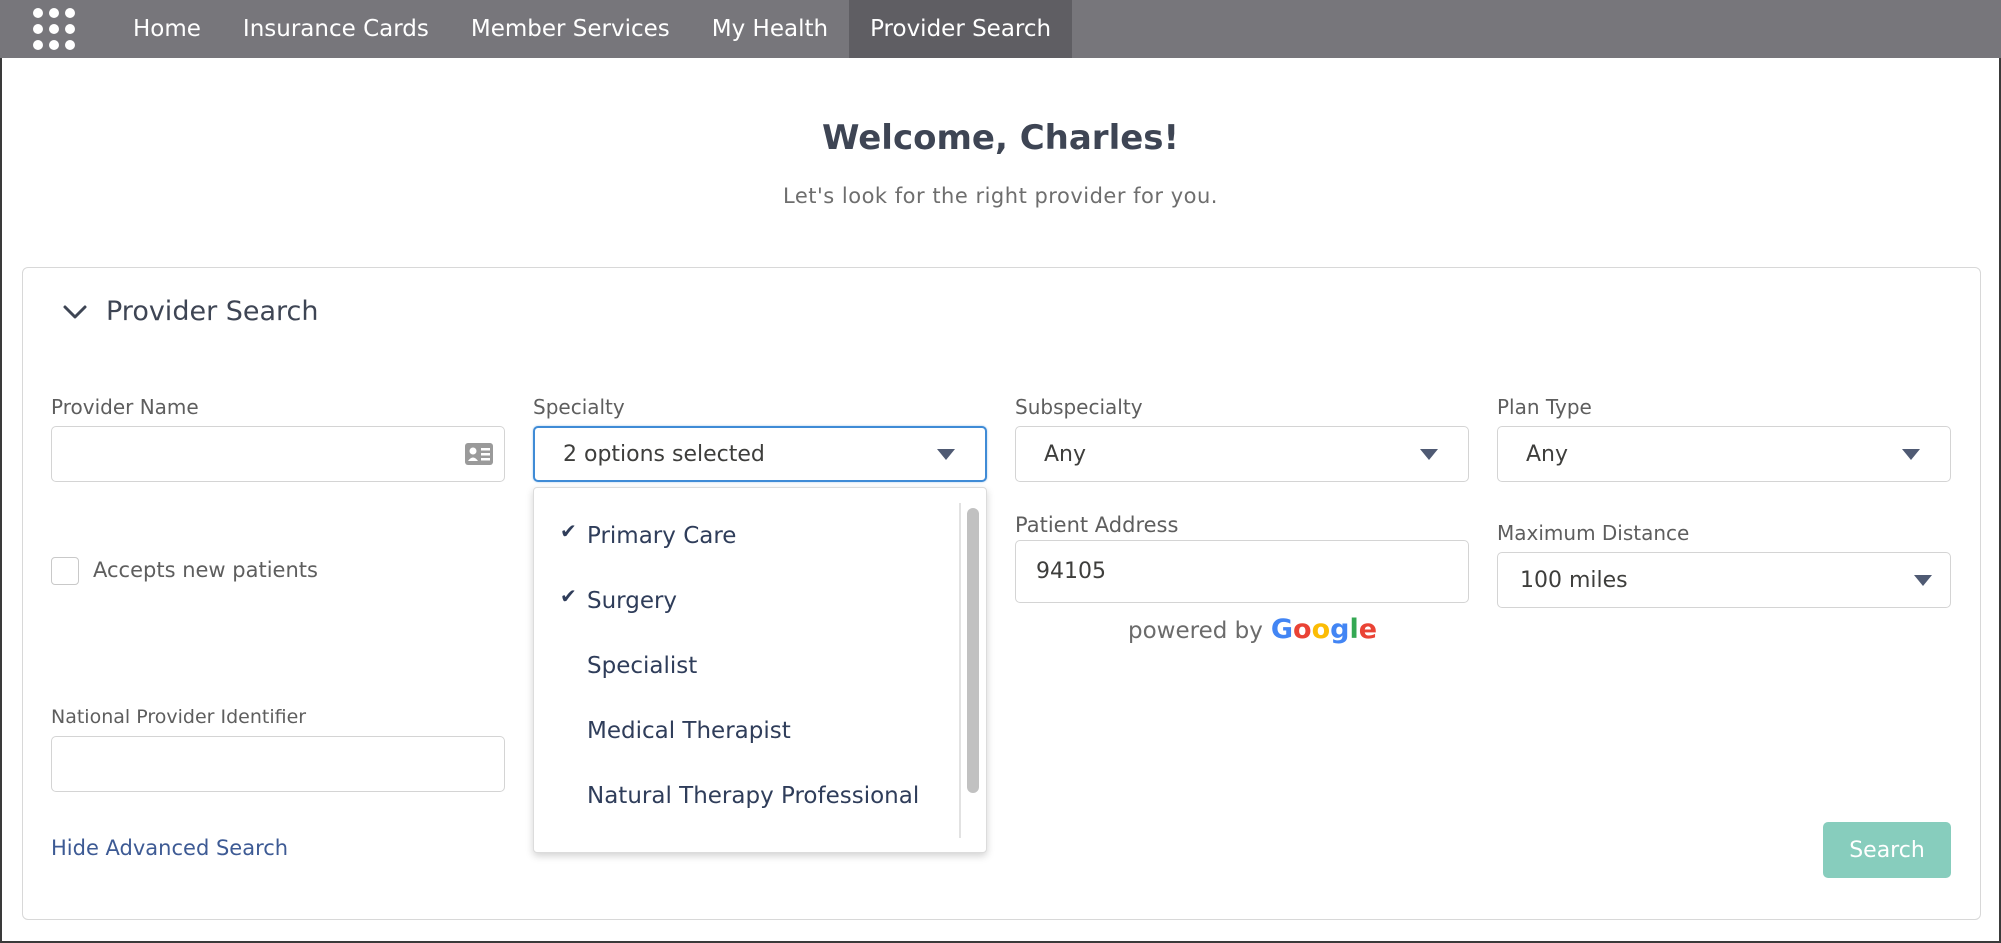  Describe the element at coordinates (75, 311) in the screenshot. I see `chevron-down-icon` at that location.